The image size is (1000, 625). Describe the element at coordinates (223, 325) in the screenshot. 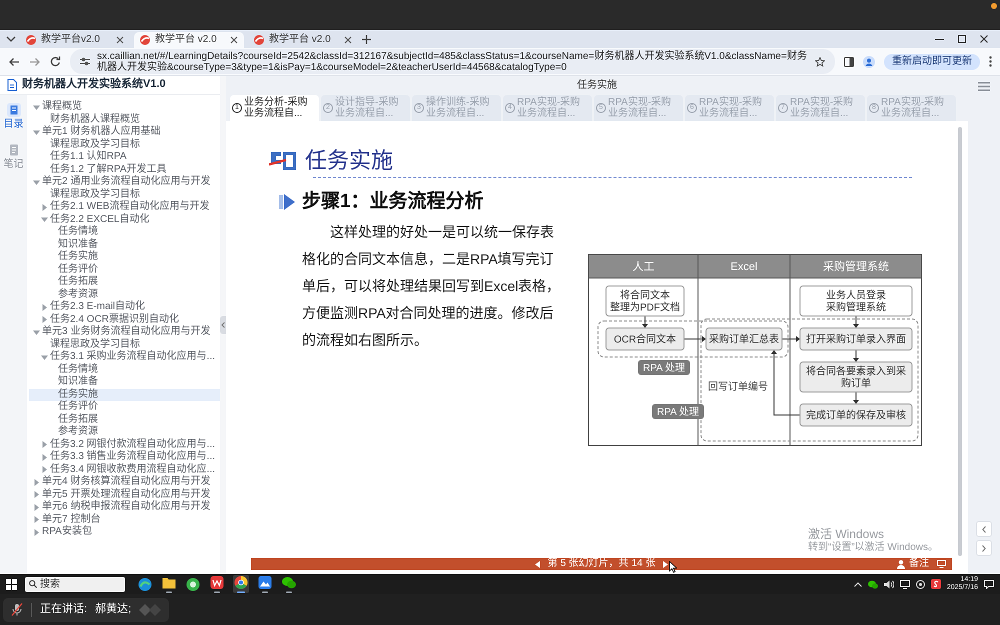

I see `collapse-handle` at that location.